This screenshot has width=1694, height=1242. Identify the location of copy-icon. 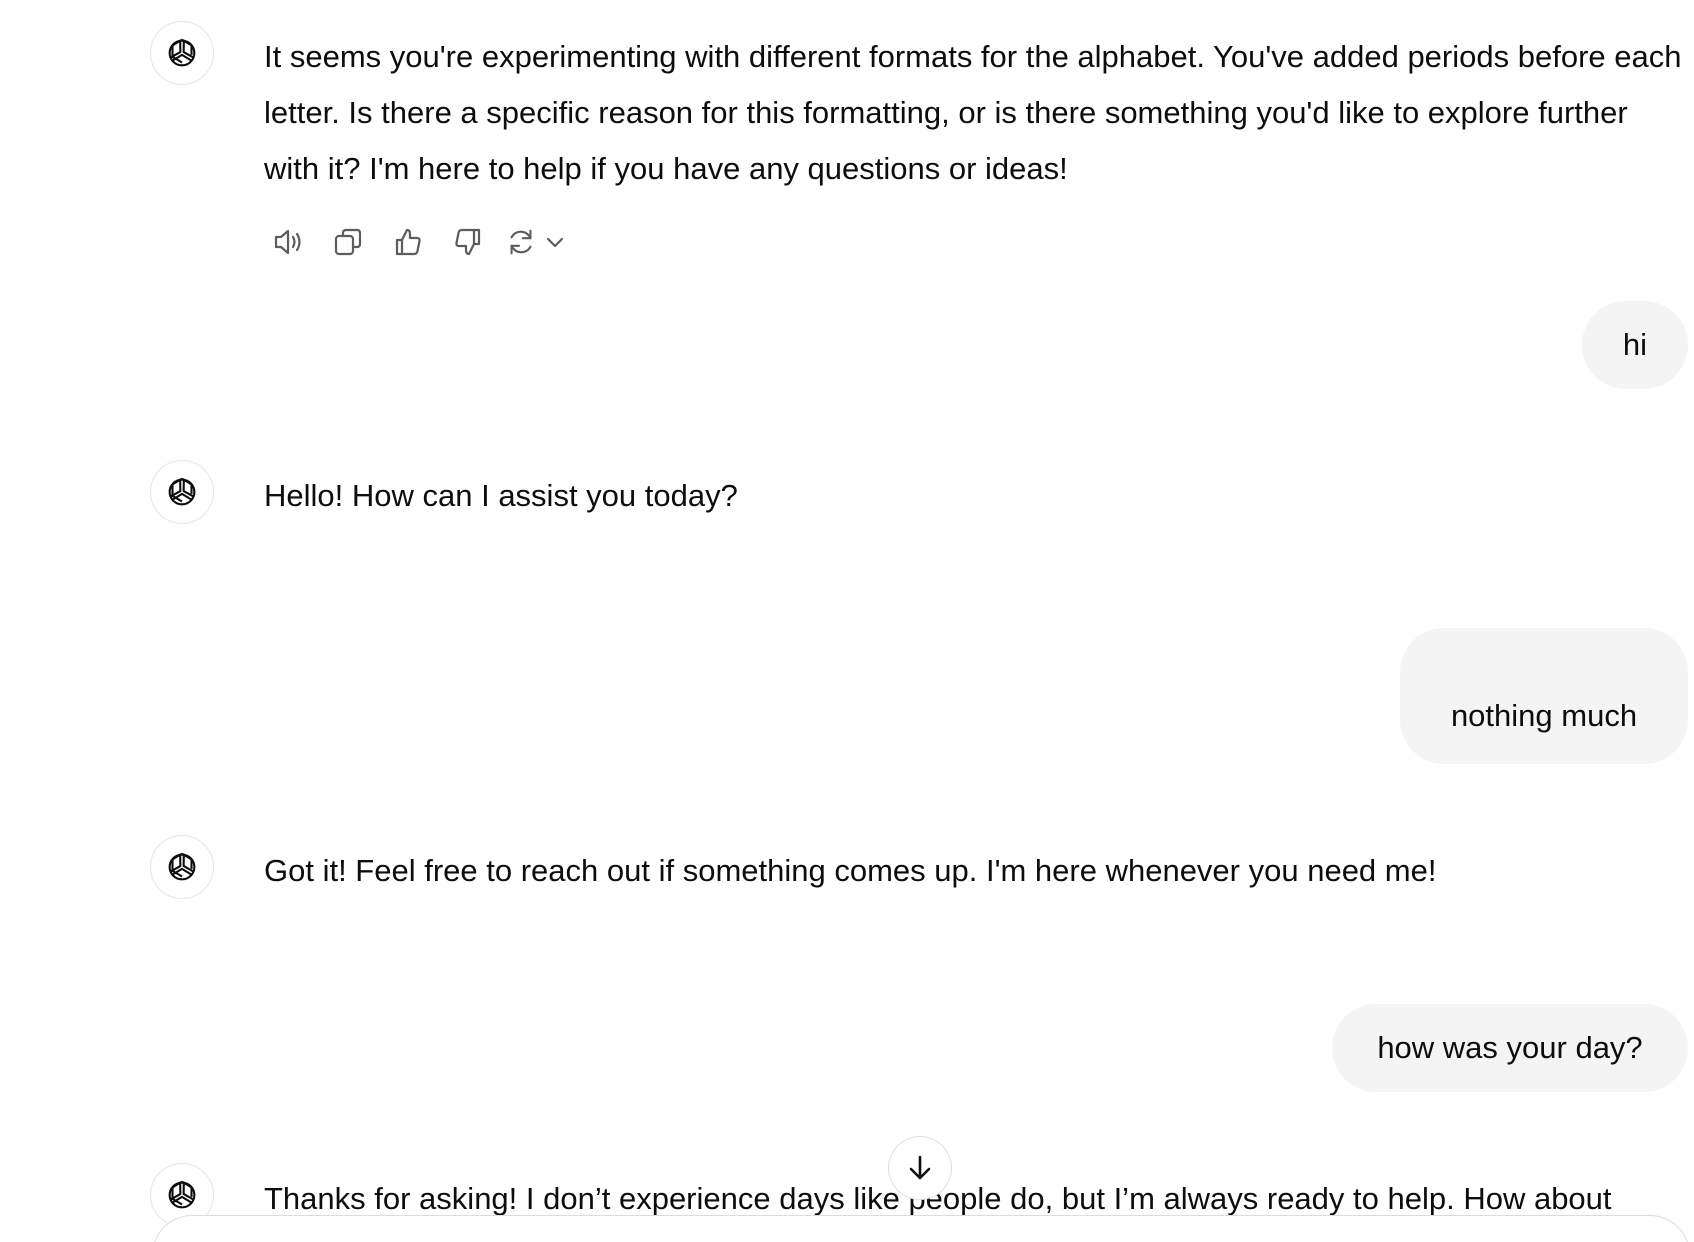
(348, 242).